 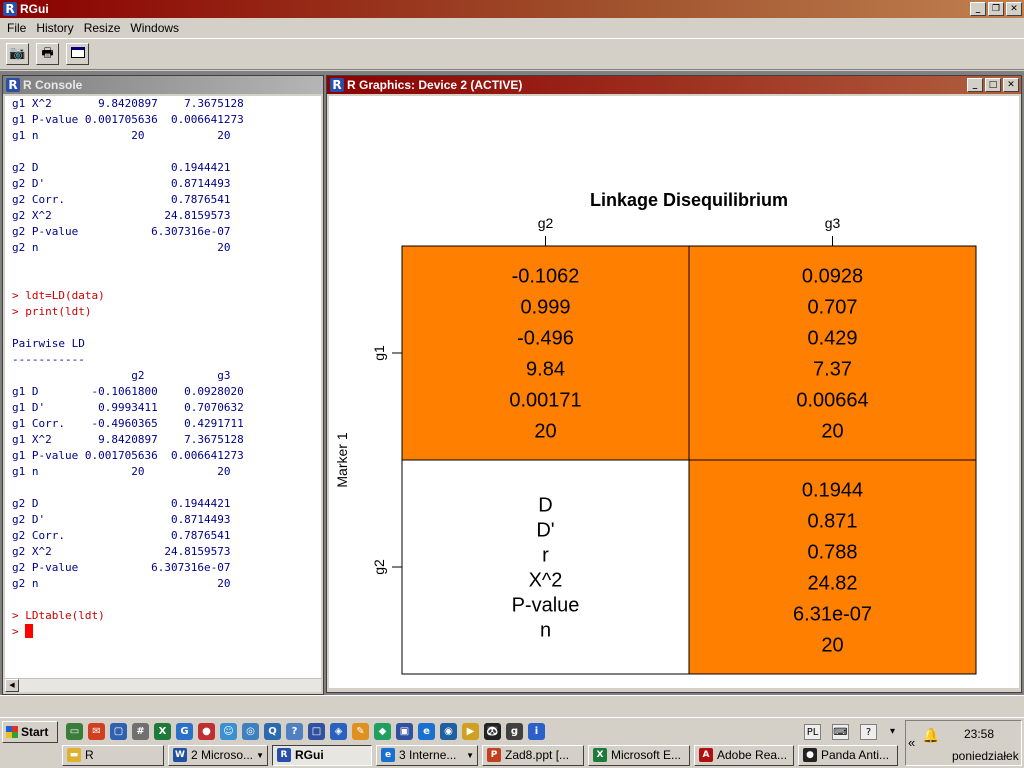 What do you see at coordinates (514, 731) in the screenshot?
I see `app-g-icon: g` at bounding box center [514, 731].